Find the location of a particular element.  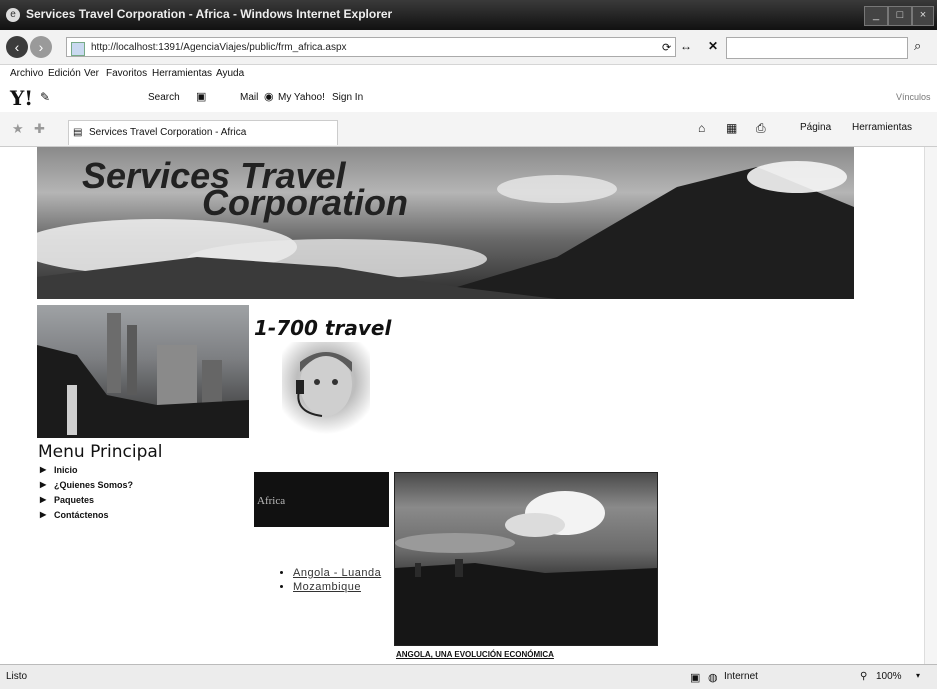

country-list: Angola - Luanda Mozambique is located at coordinates (329, 580).